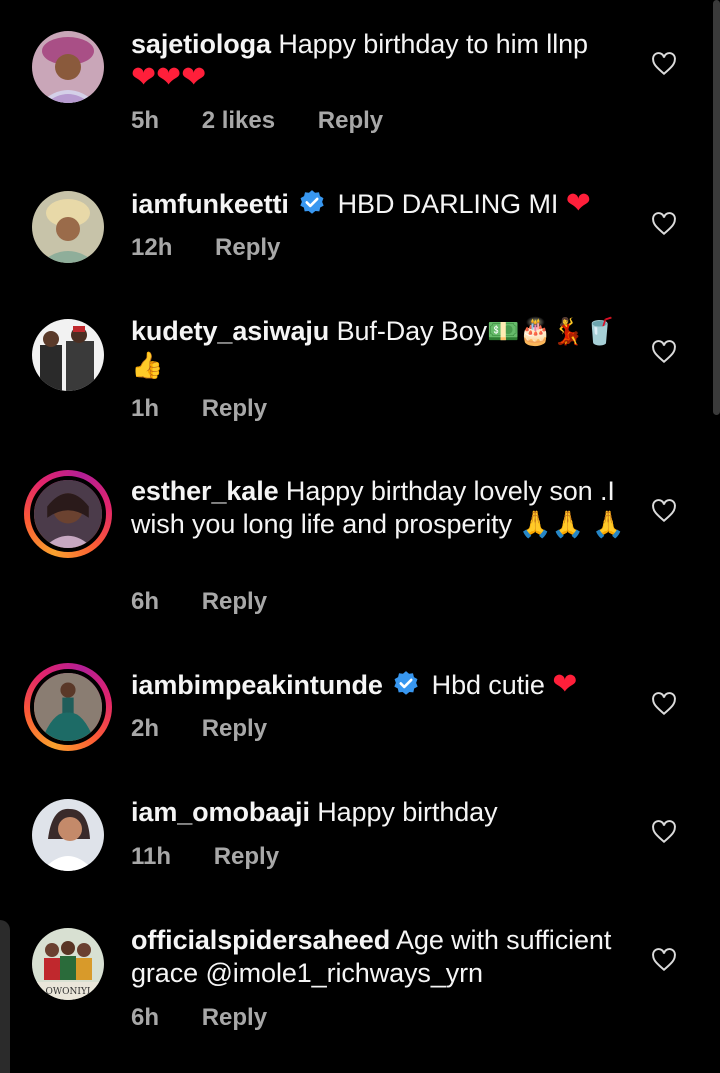 This screenshot has width=720, height=1073. I want to click on comment-text: kudety_asiwaju Buf-Day Boy💵🎂💃🥤 👍, so click(381, 349).